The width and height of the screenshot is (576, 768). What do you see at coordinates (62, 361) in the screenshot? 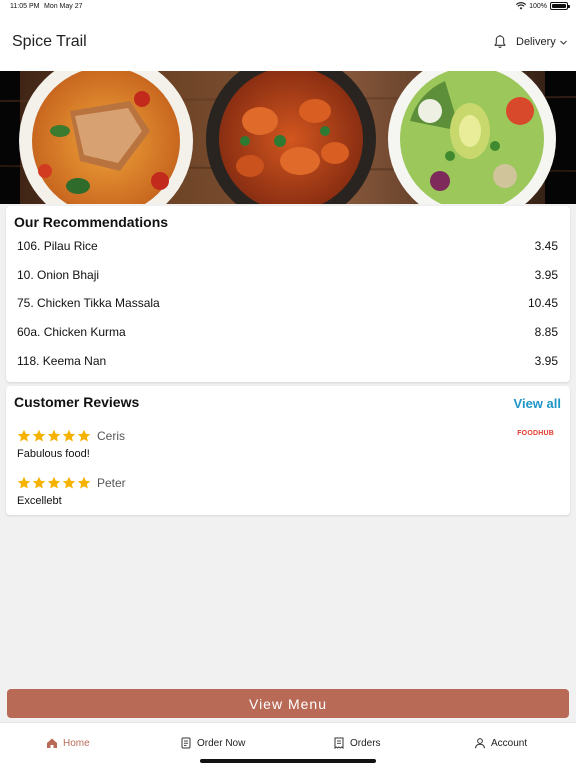
I see `menu-item-name: 118. Keema Nan` at bounding box center [62, 361].